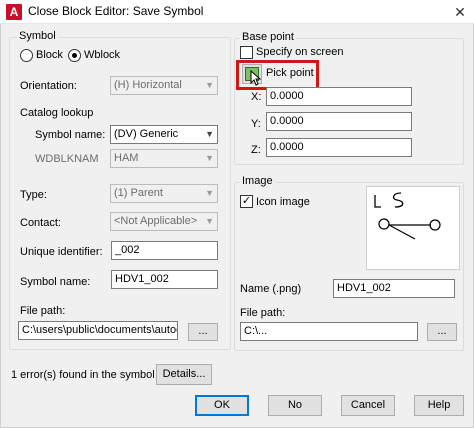  Describe the element at coordinates (70, 135) in the screenshot. I see `symbol-name-label: Symbol name:` at that location.